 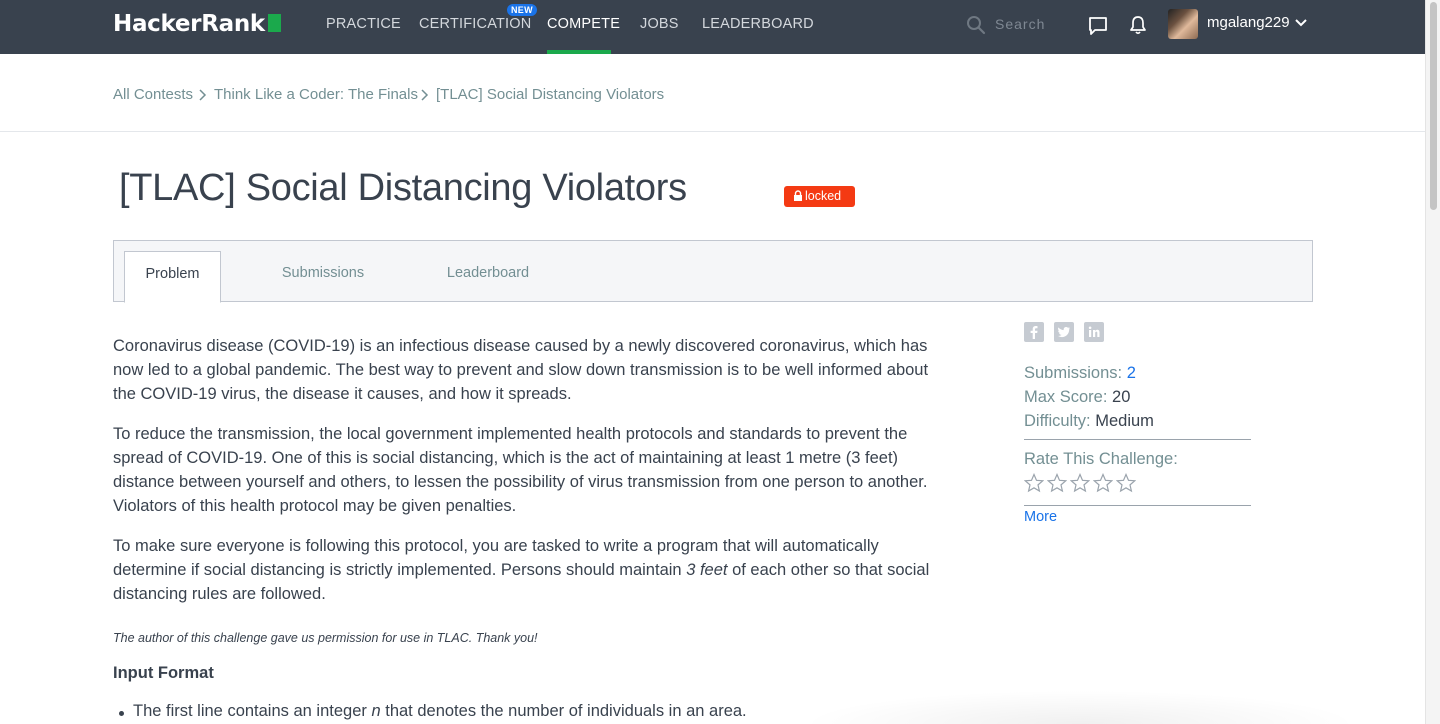 I want to click on breadcrumb-all-contests: All Contests, so click(x=153, y=94).